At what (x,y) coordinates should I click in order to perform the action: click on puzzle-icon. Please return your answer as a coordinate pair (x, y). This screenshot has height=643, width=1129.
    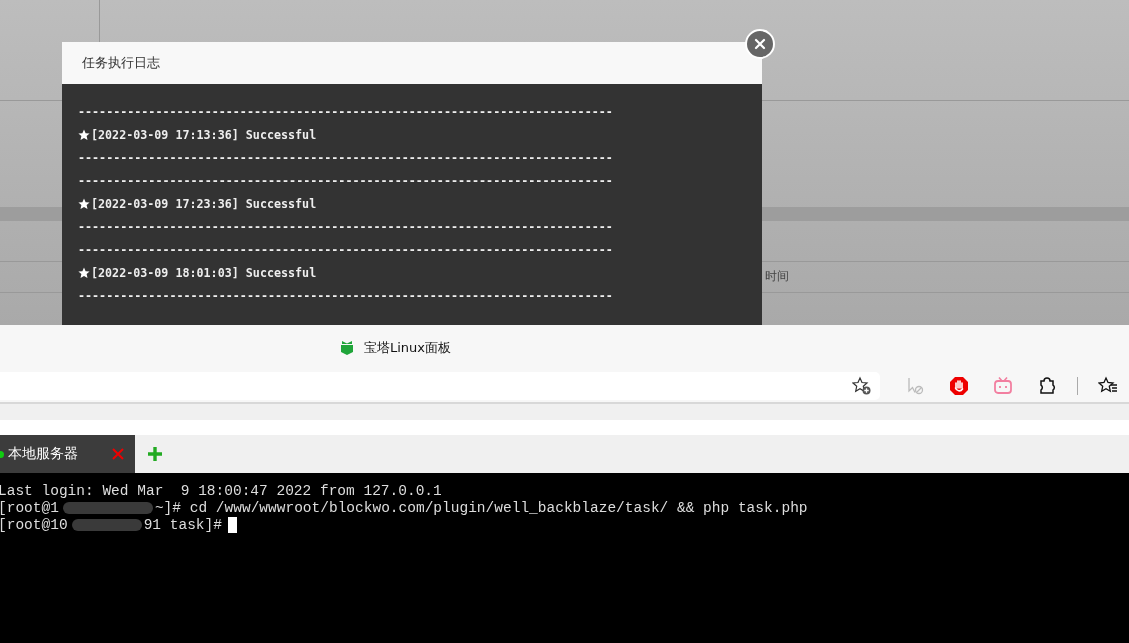
    Looking at the image, I should click on (1047, 386).